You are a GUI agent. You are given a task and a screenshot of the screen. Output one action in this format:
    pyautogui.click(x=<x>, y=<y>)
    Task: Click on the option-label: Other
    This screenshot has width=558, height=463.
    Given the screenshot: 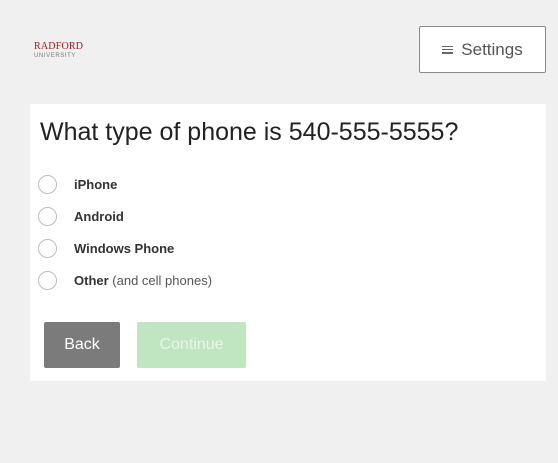 What is the action you would take?
    pyautogui.click(x=91, y=280)
    